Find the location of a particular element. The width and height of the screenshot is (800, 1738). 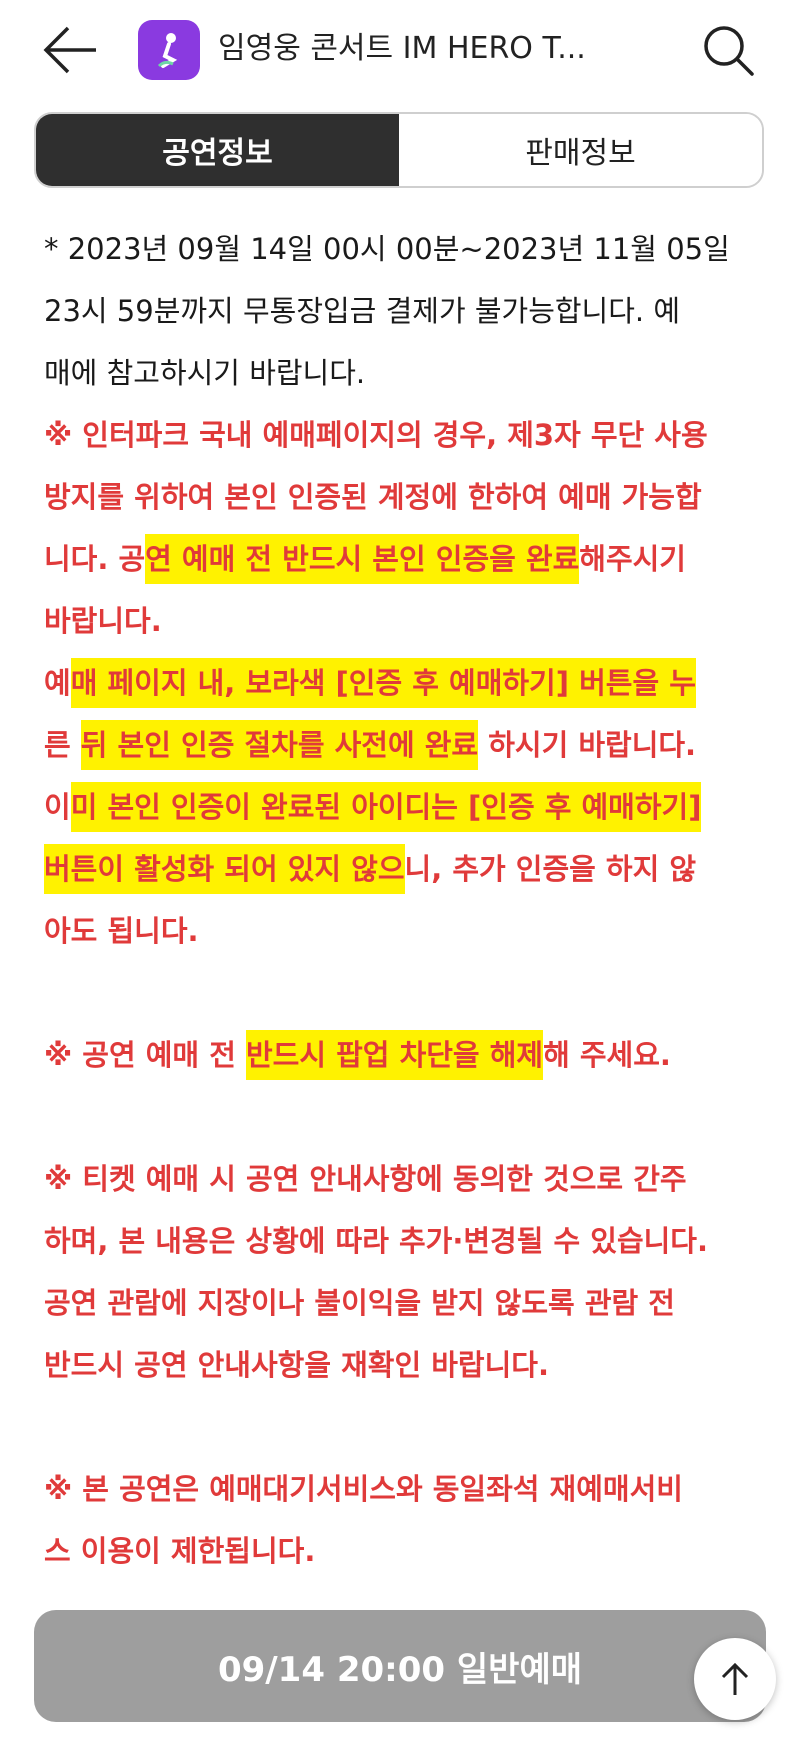

notice-text-part: 른 is located at coordinates (62, 745).